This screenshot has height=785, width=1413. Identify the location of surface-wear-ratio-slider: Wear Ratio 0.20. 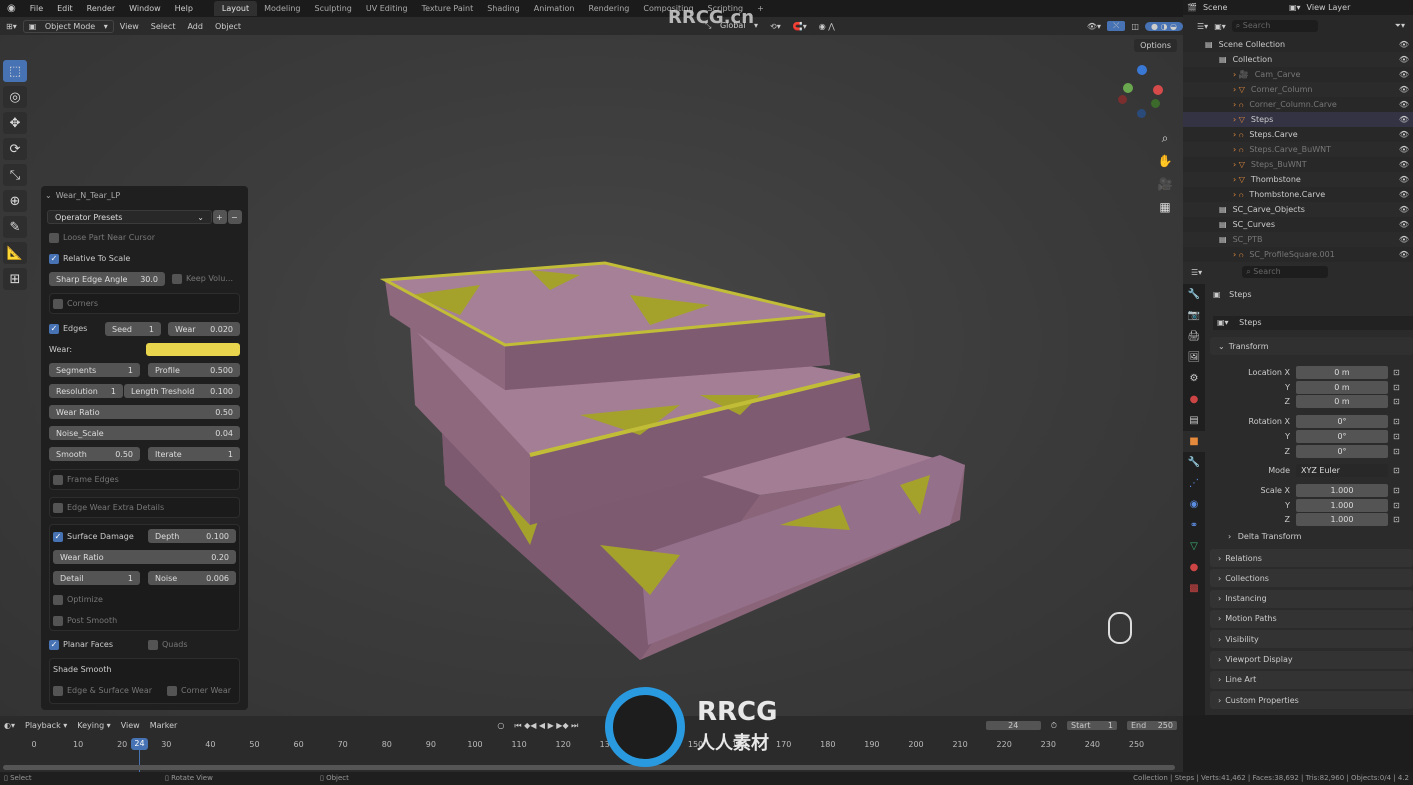
(144, 557).